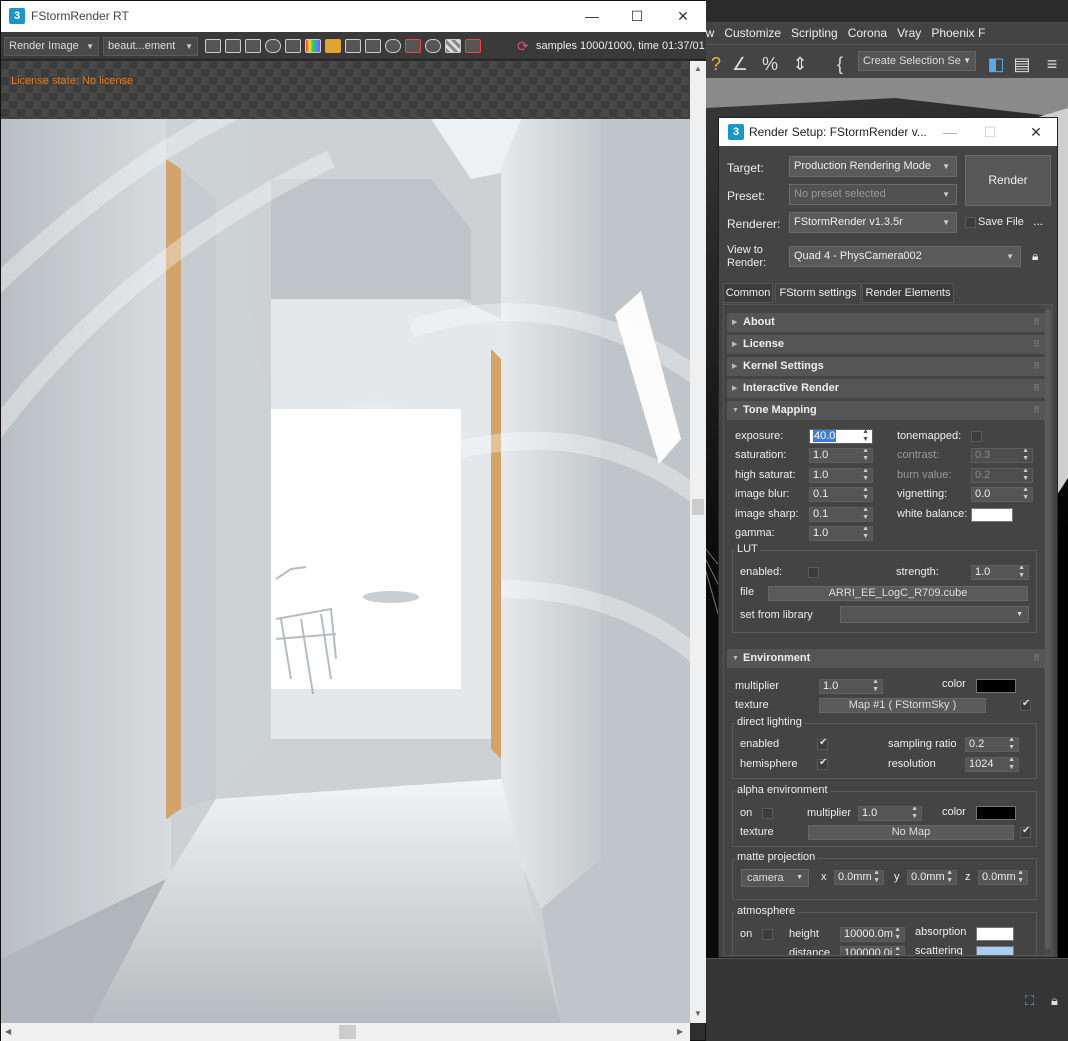 The height and width of the screenshot is (1041, 1068). I want to click on save-file-checkbox, so click(970, 222).